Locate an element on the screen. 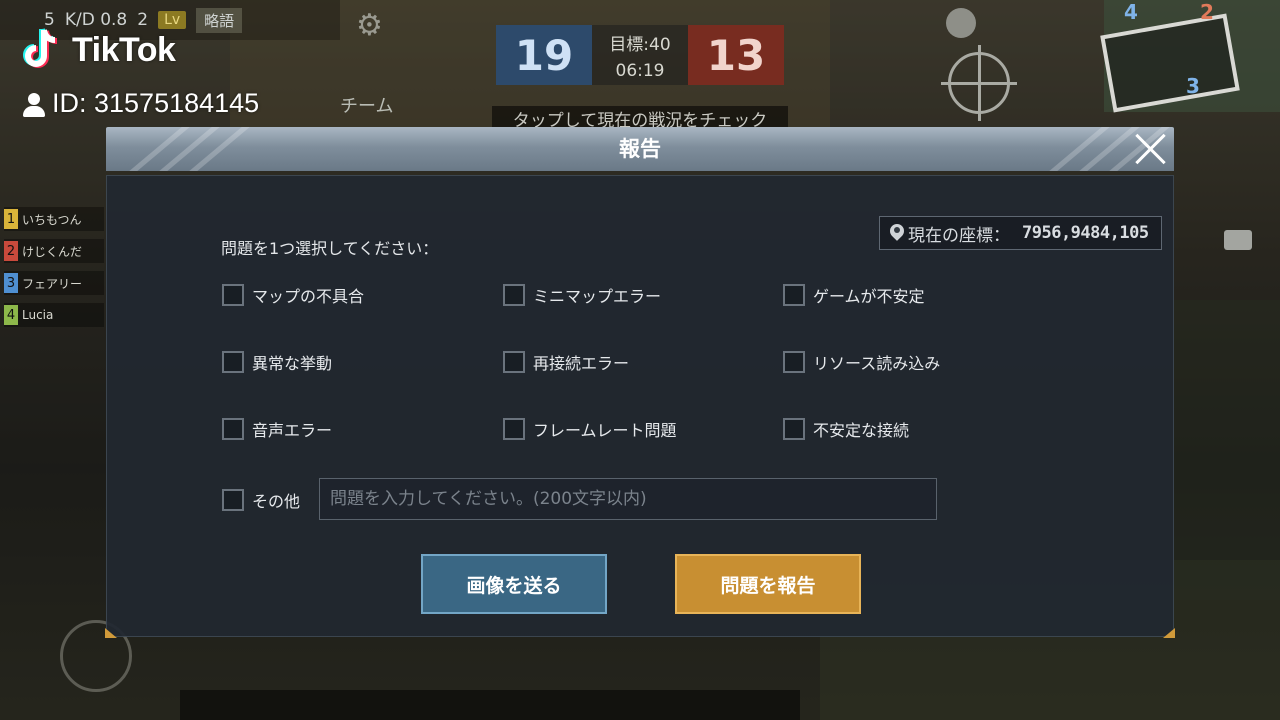 The width and height of the screenshot is (1280, 720). send-image-button: 画像を送る is located at coordinates (514, 584).